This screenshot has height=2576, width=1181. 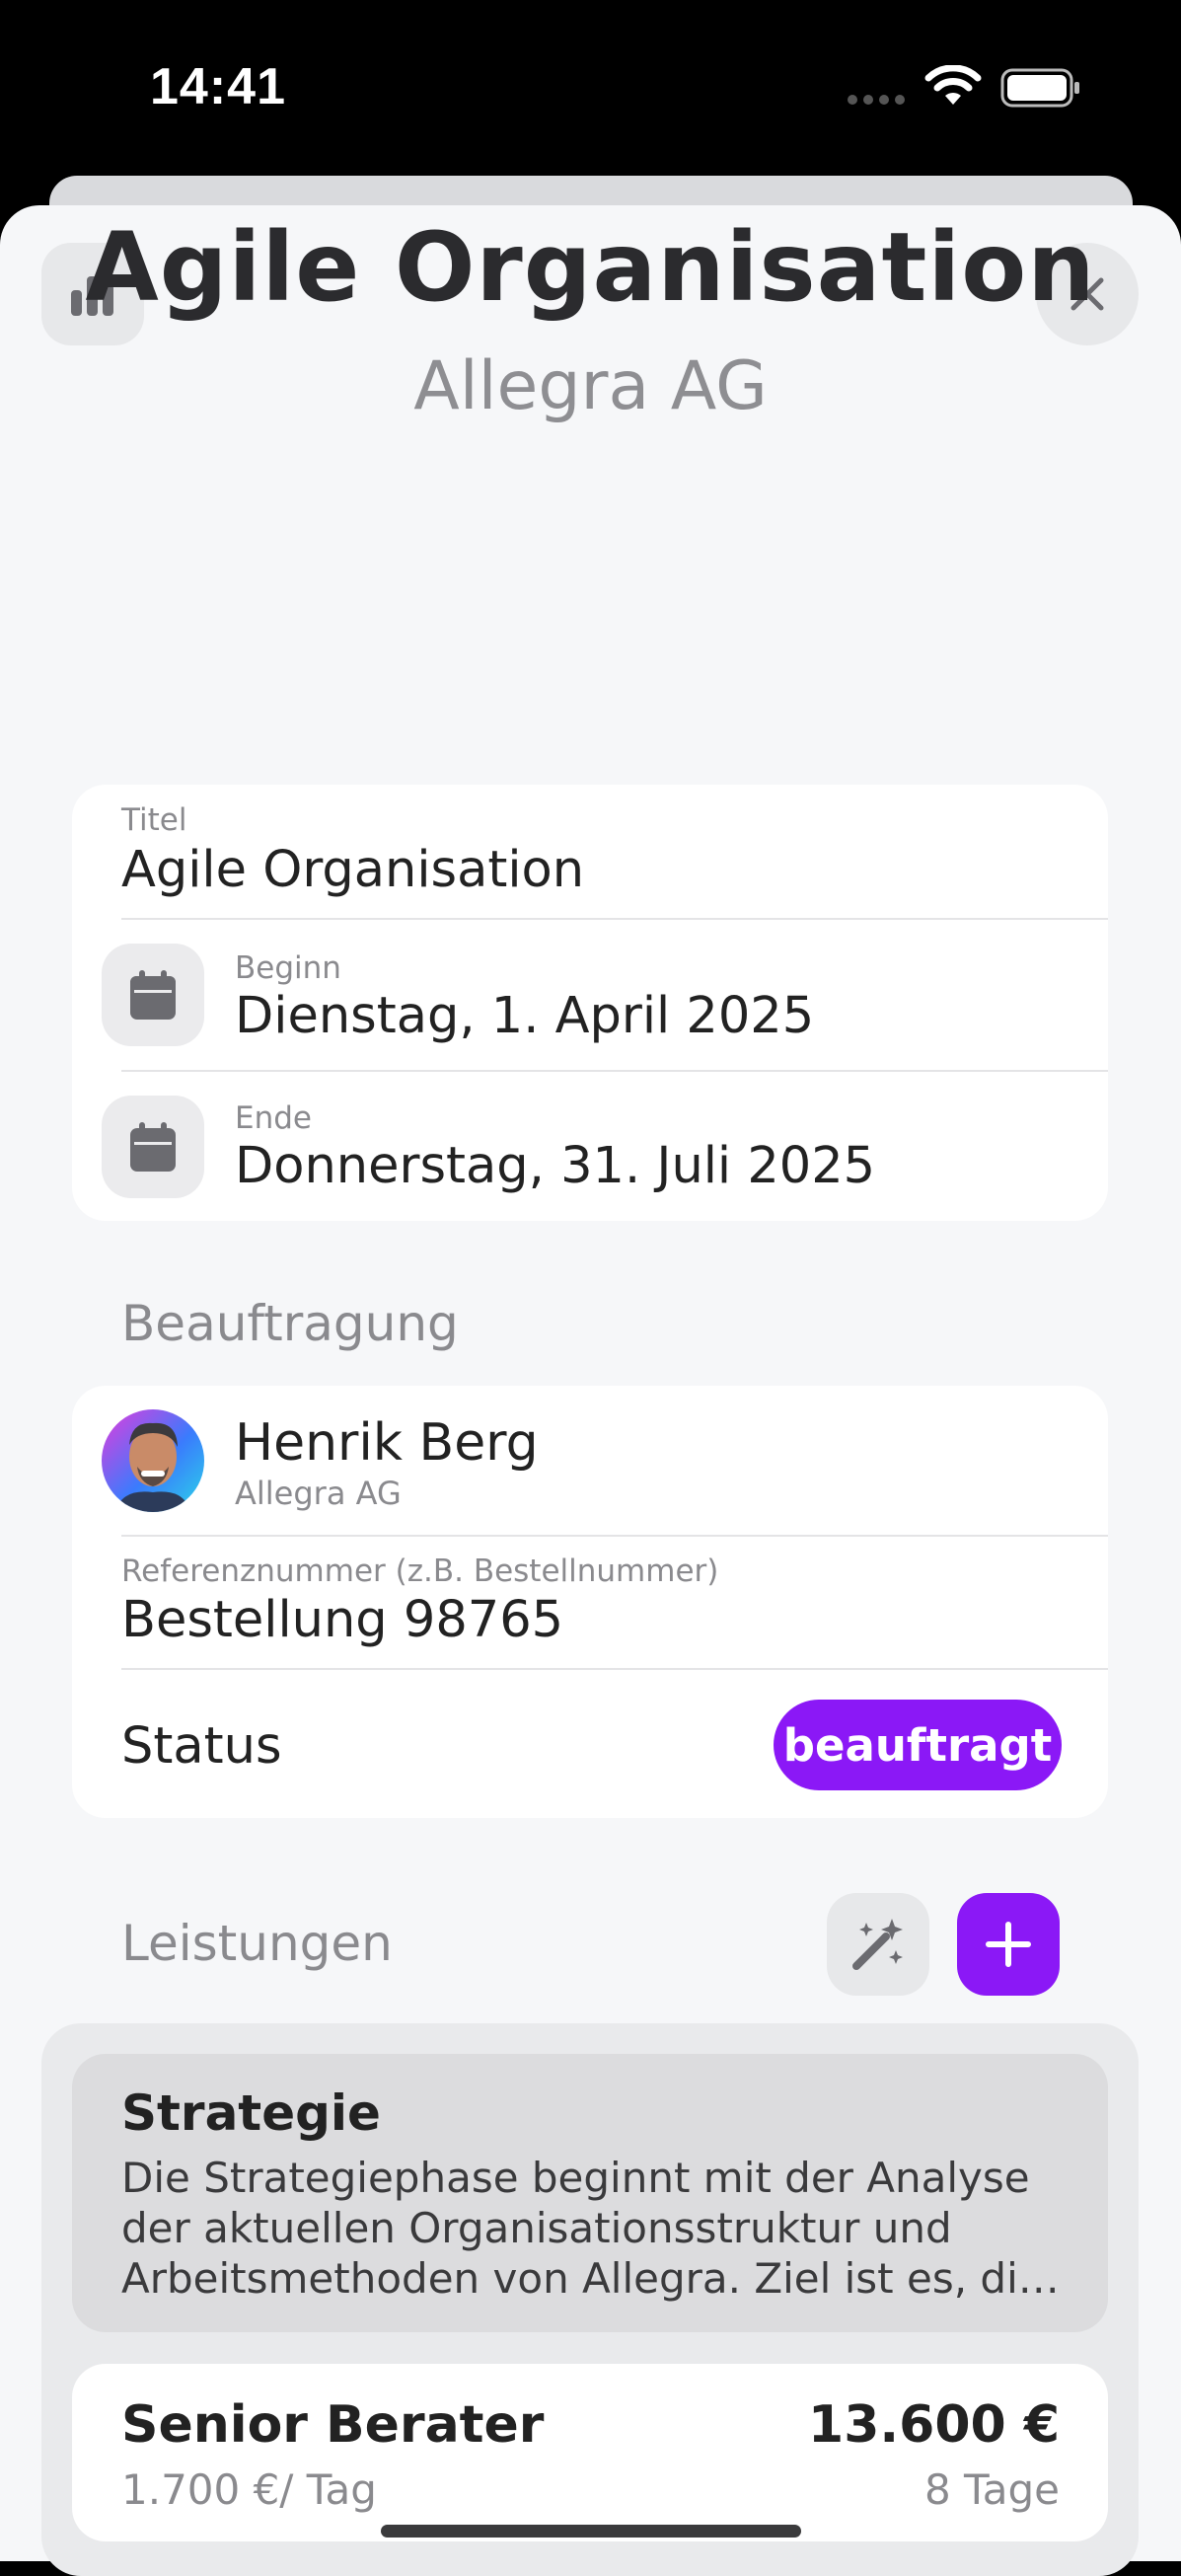 What do you see at coordinates (273, 1118) in the screenshot?
I see `end-date-label: Ende` at bounding box center [273, 1118].